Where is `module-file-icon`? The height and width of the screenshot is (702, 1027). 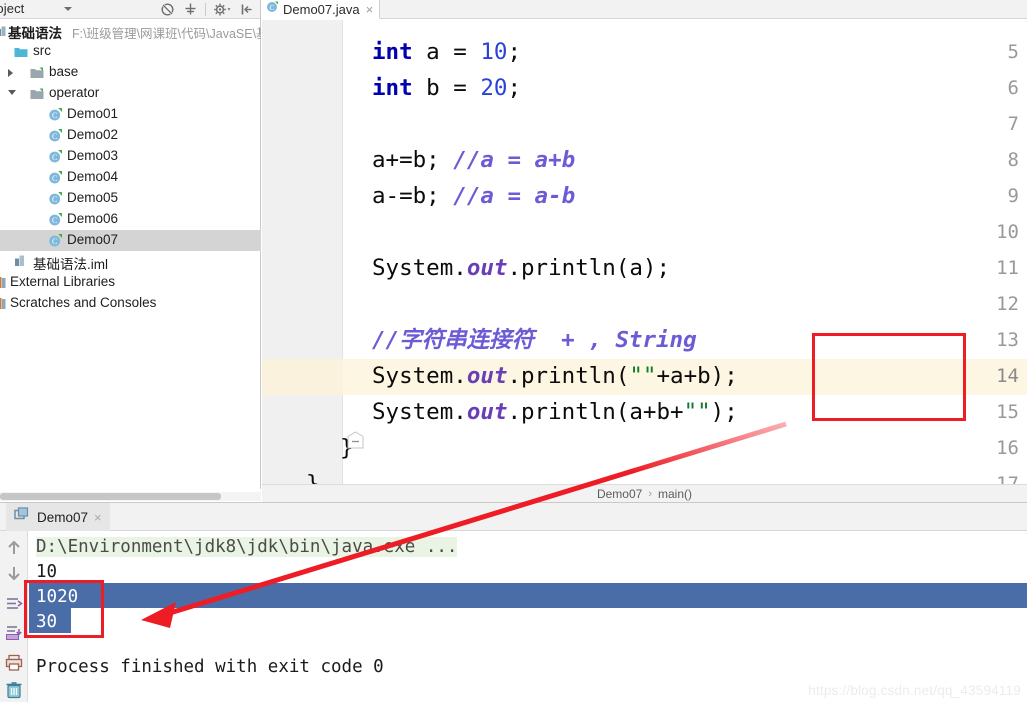 module-file-icon is located at coordinates (21, 261).